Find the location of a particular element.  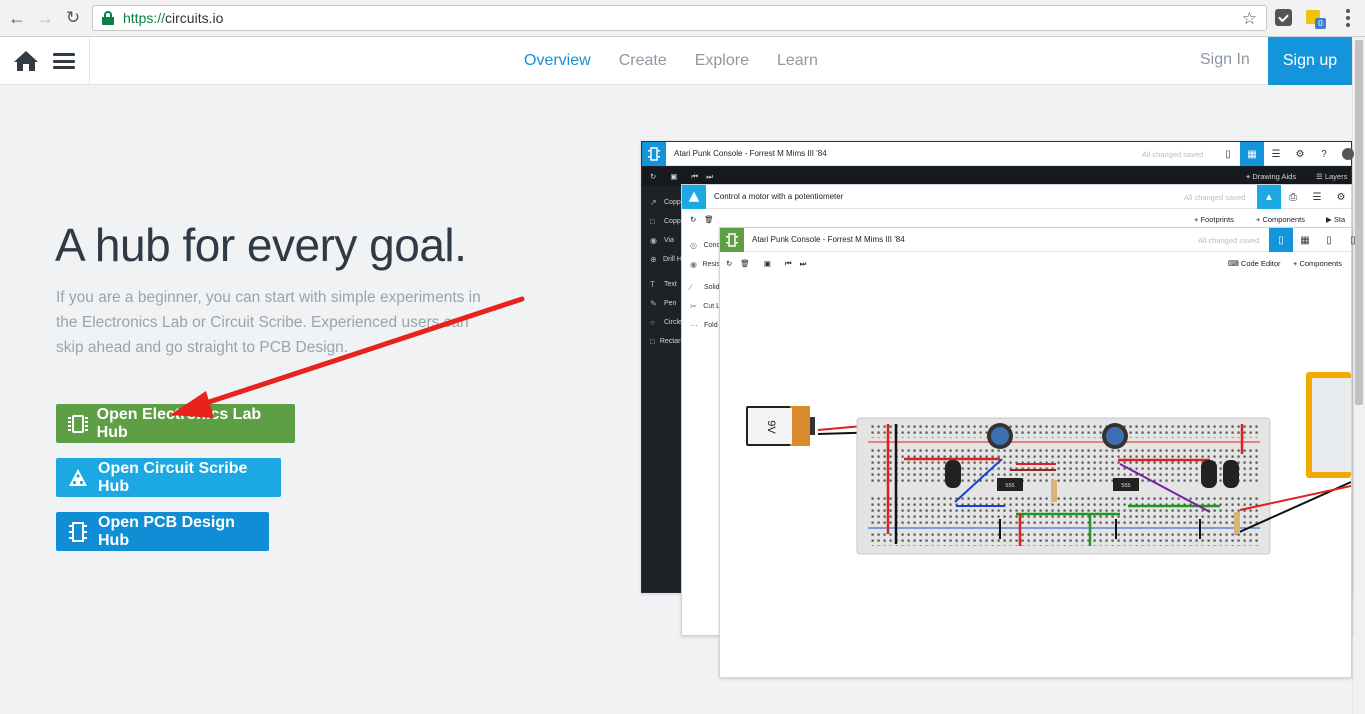

pocket-extension-icon is located at coordinates (1283, 17).